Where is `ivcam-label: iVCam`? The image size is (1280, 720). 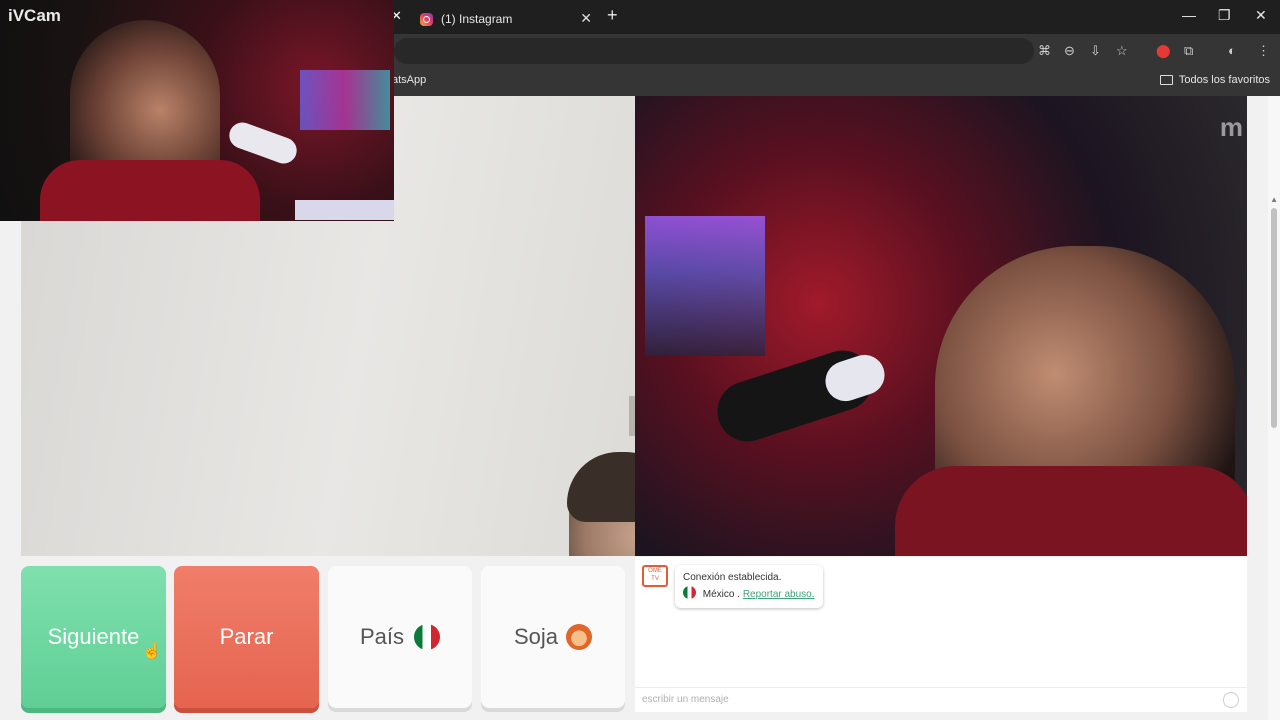
ivcam-label: iVCam is located at coordinates (34, 15).